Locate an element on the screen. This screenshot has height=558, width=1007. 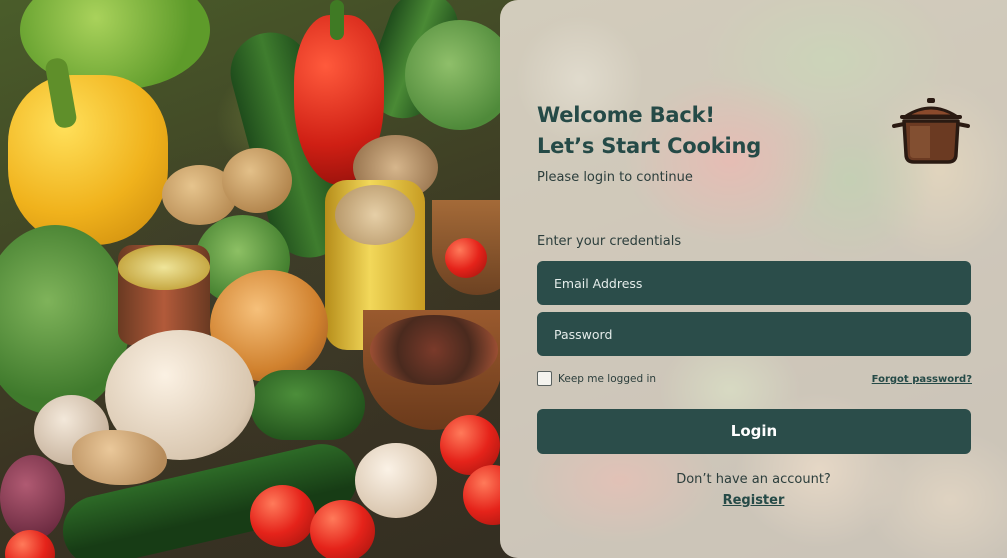
cucumber-shape is located at coordinates (307, 405).